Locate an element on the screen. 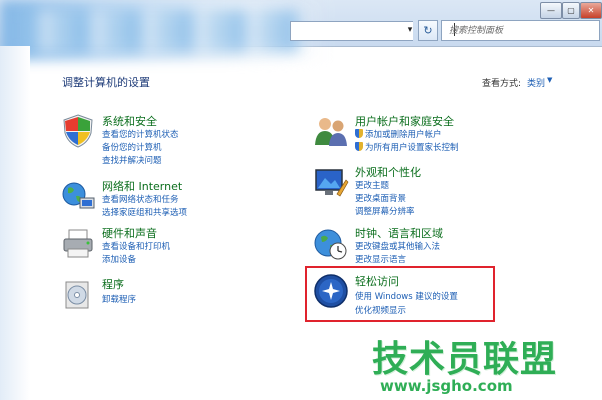  left-edge is located at coordinates (15, 223).